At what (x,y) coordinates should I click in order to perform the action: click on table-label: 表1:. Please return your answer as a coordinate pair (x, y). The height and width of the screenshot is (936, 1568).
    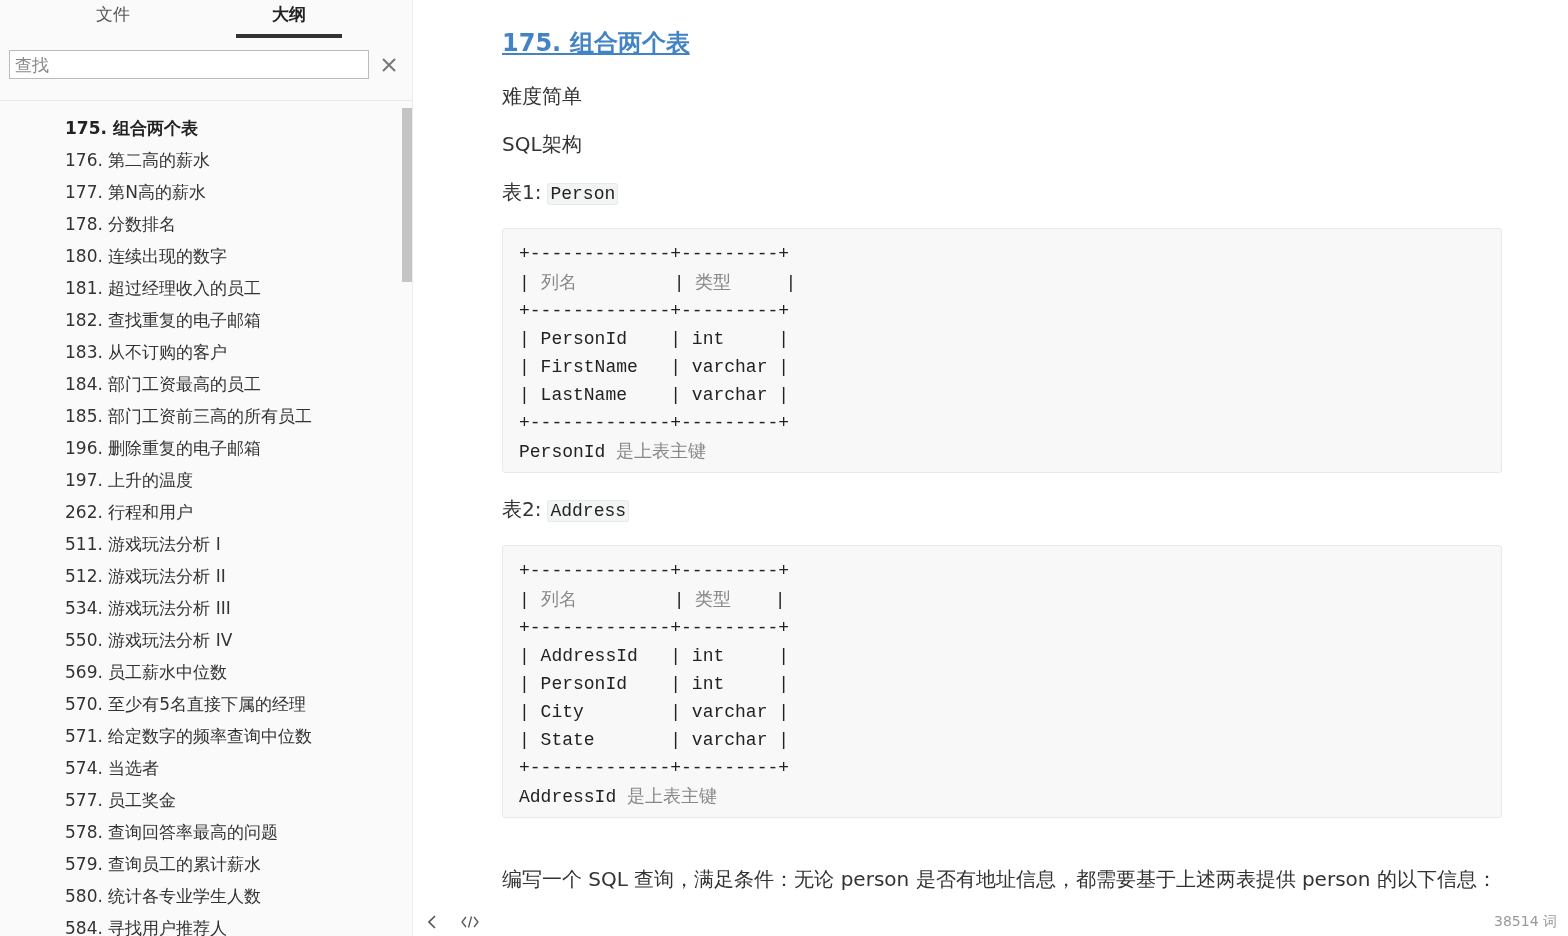
    Looking at the image, I should click on (522, 192).